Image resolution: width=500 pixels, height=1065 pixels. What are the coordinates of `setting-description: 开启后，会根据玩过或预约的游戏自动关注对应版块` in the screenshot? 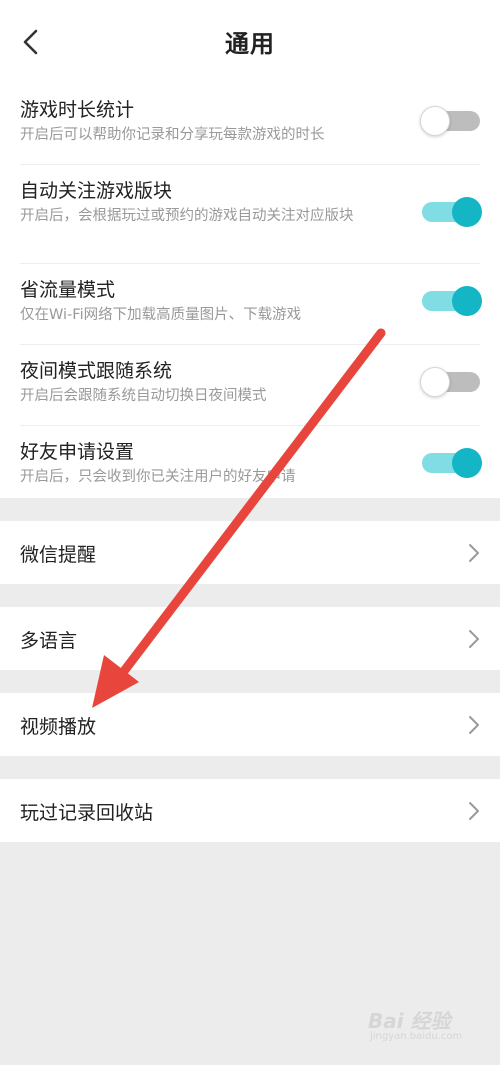 It's located at (187, 216).